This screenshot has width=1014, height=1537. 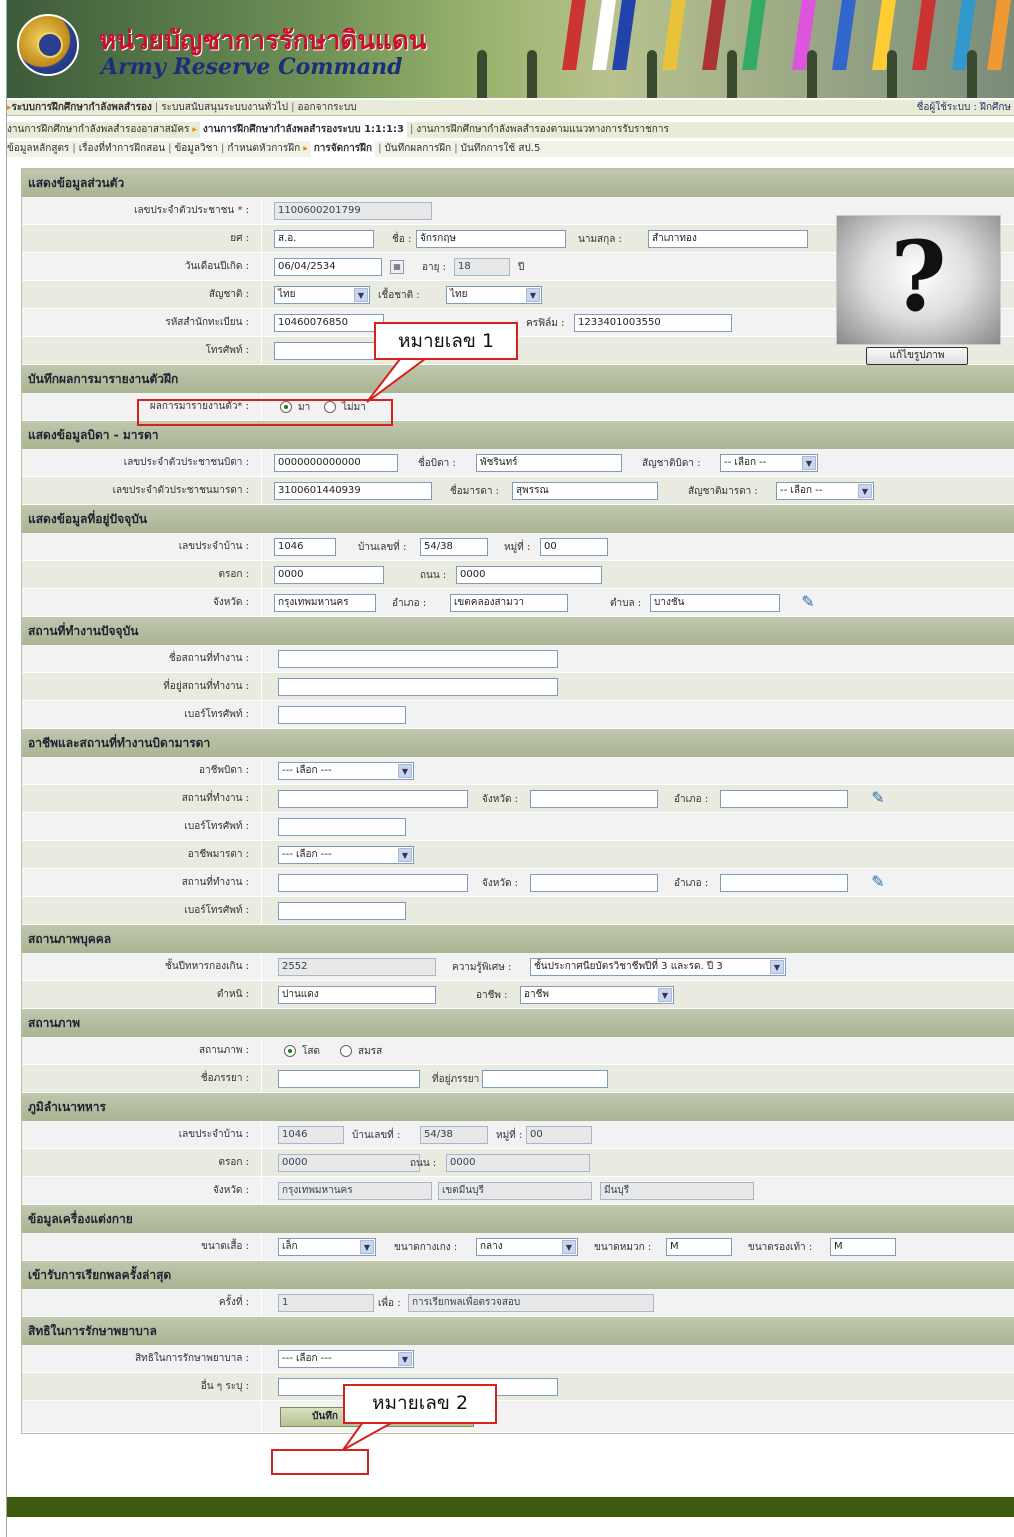 I want to click on registry-field: 10460076850, so click(x=329, y=323).